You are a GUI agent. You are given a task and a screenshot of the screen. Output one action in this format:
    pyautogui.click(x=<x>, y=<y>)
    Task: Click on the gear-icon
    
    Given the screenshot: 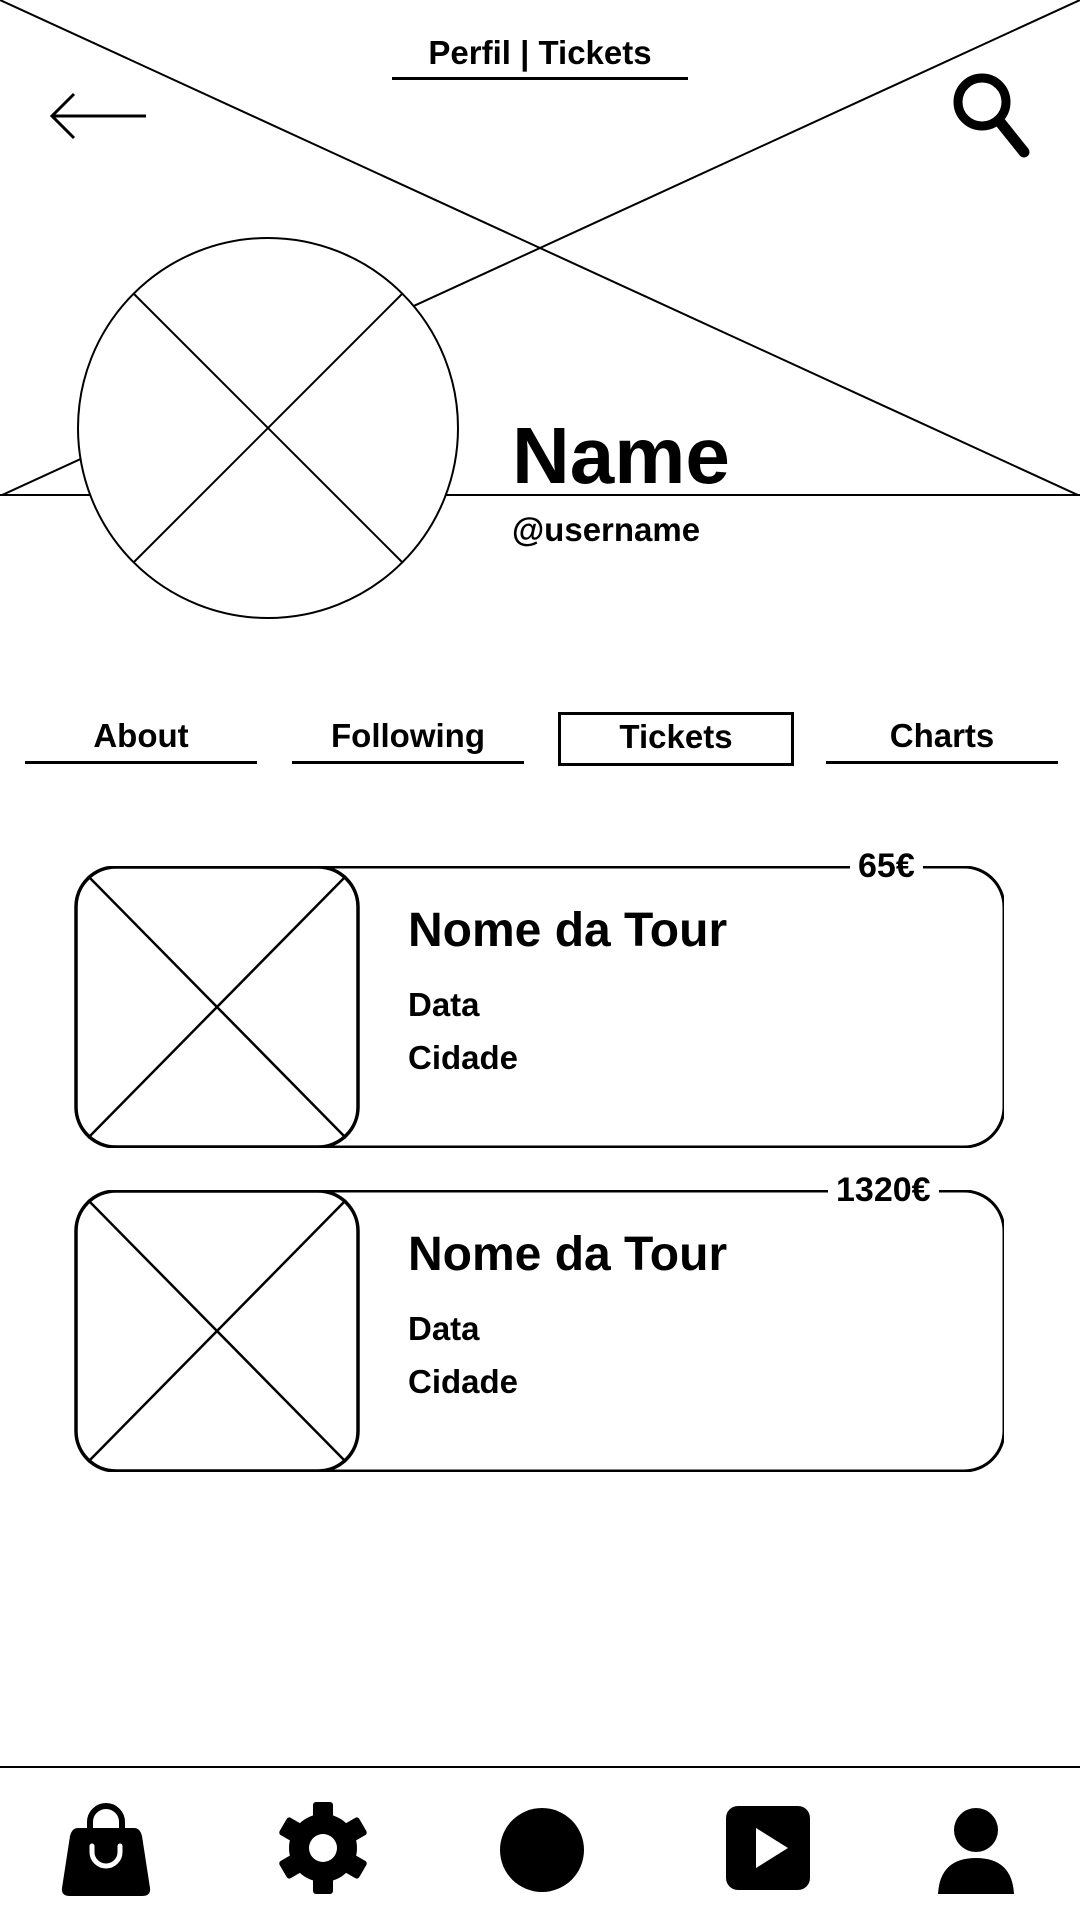 What is the action you would take?
    pyautogui.click(x=323, y=1848)
    